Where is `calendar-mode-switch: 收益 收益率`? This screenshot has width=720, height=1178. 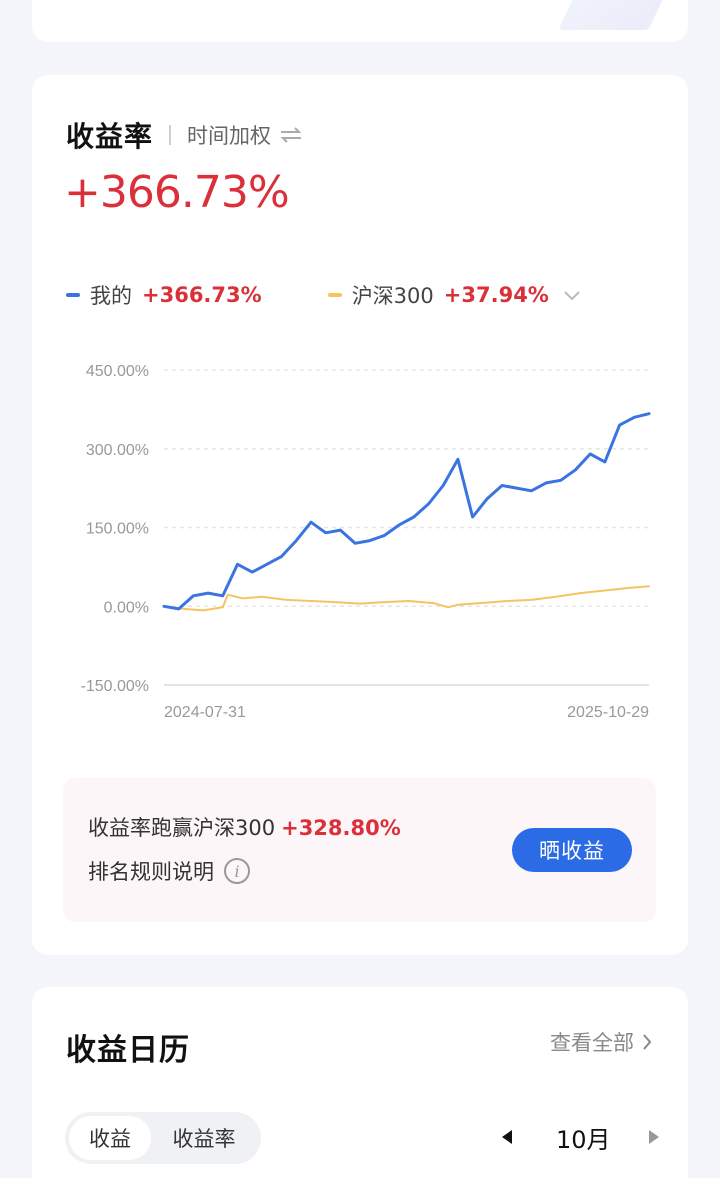 calendar-mode-switch: 收益 收益率 is located at coordinates (163, 1138).